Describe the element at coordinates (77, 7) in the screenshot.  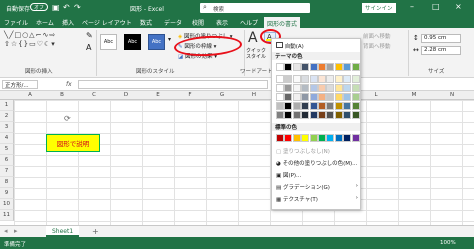
I see `redo-icon: ↷` at that location.